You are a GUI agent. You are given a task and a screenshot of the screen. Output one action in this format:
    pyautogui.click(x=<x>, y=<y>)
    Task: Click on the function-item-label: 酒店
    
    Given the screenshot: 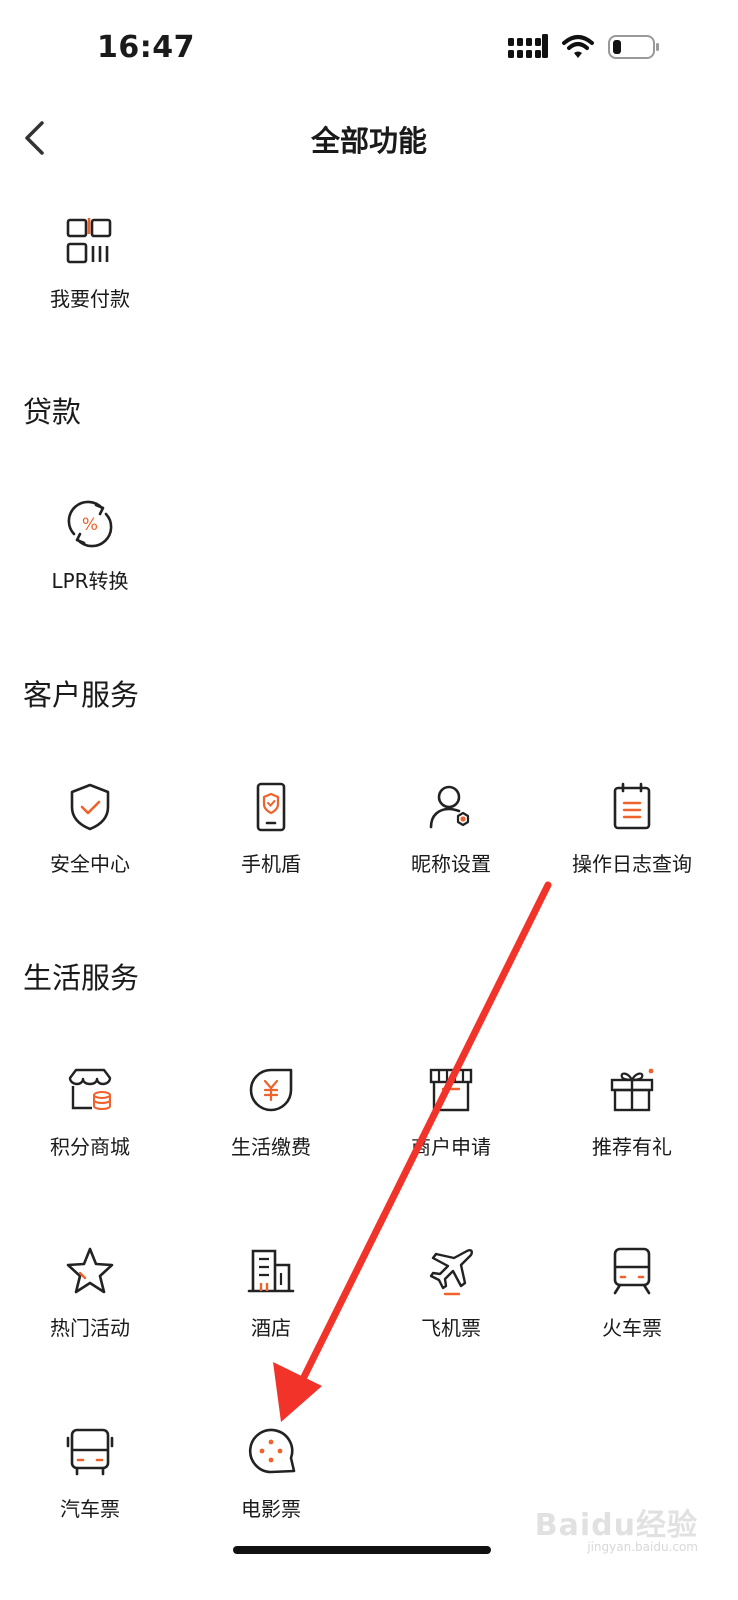 What is the action you would take?
    pyautogui.click(x=271, y=1328)
    